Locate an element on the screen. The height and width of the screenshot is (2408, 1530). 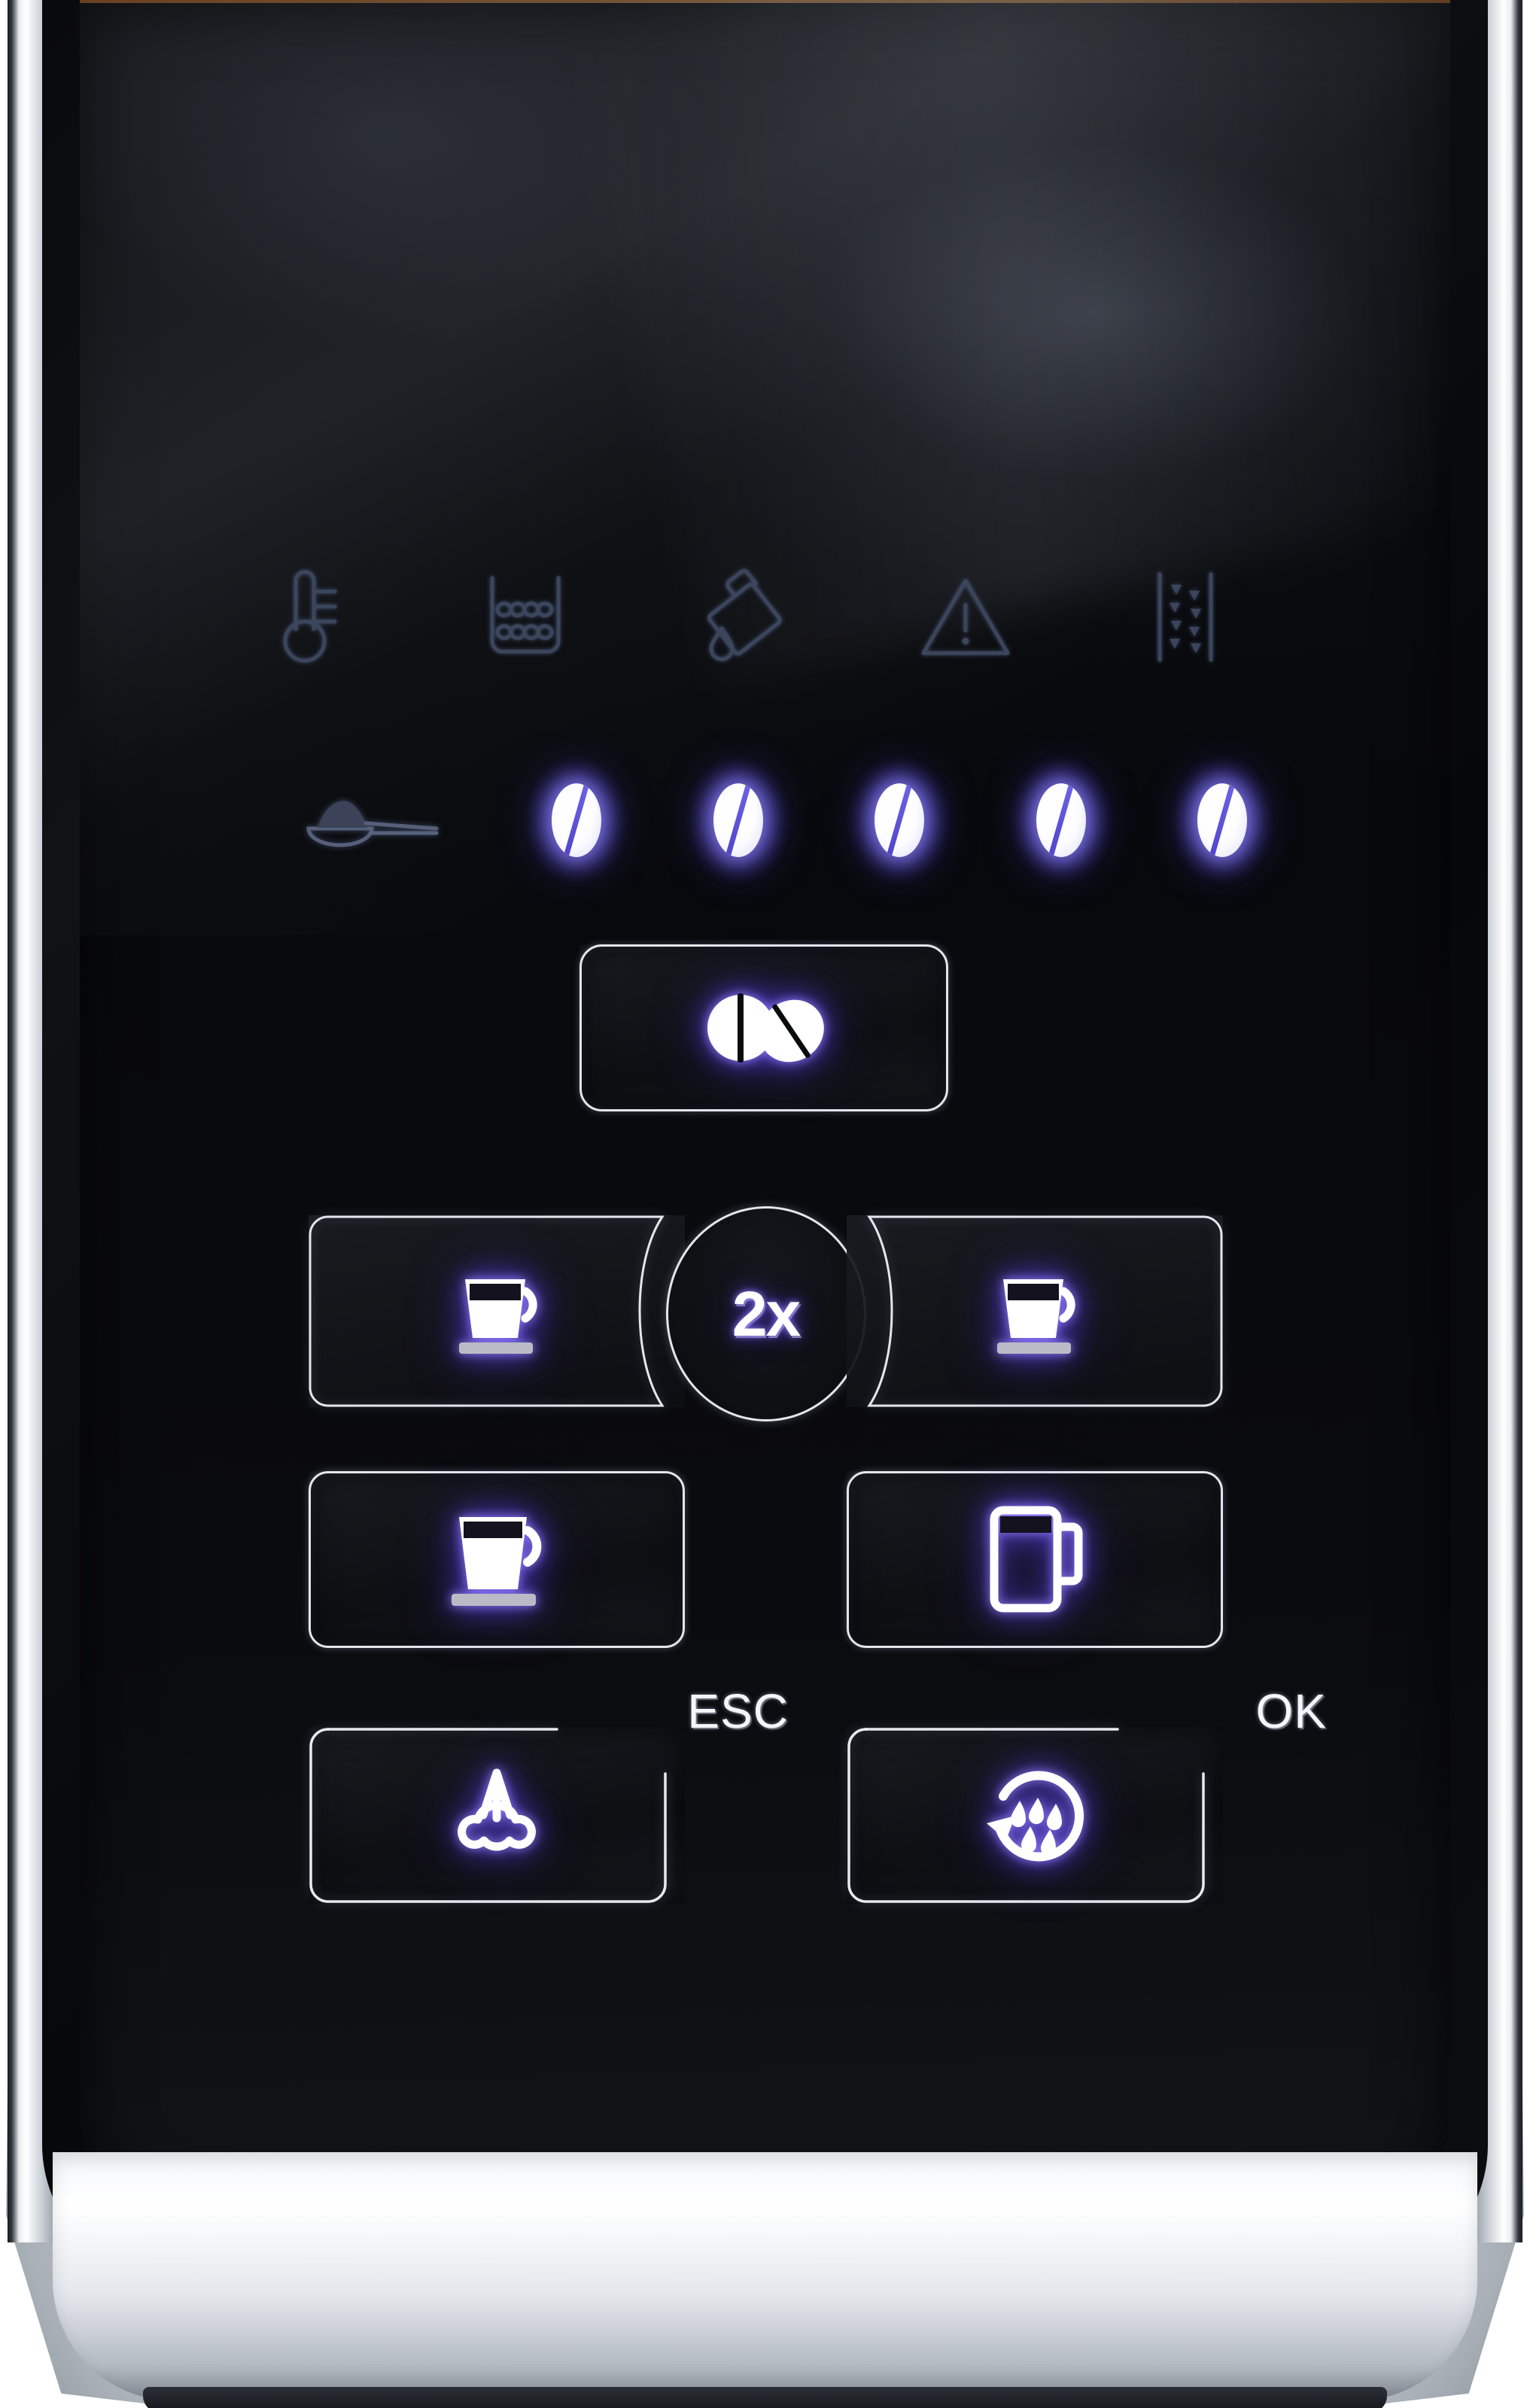
double-shot-button: 2x is located at coordinates (765, 1313).